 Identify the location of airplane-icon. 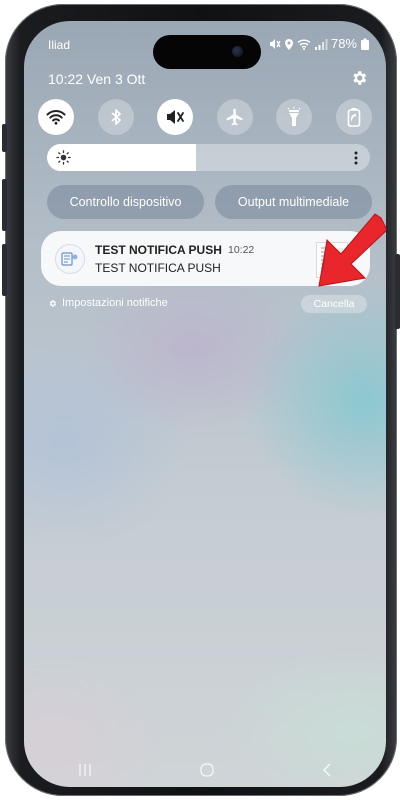
(234, 117).